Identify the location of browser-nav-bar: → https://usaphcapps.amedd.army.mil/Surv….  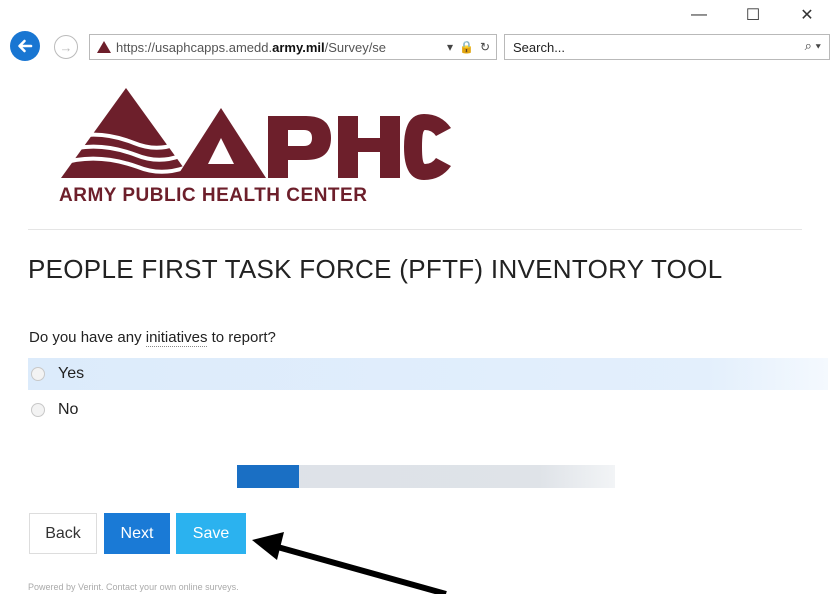
(416, 47).